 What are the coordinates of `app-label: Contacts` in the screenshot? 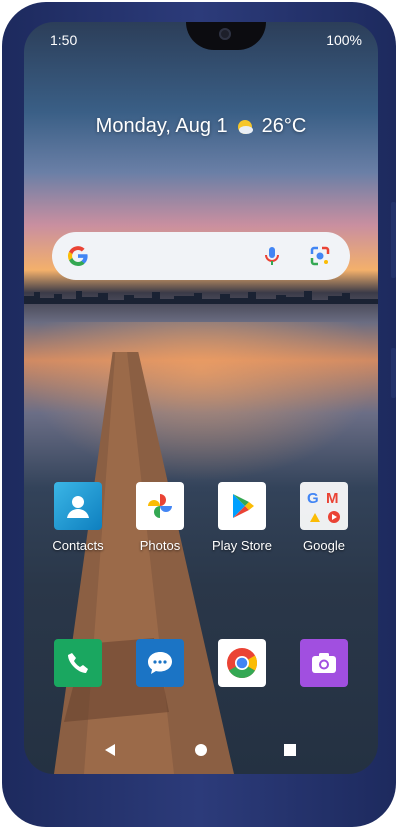 It's located at (78, 545).